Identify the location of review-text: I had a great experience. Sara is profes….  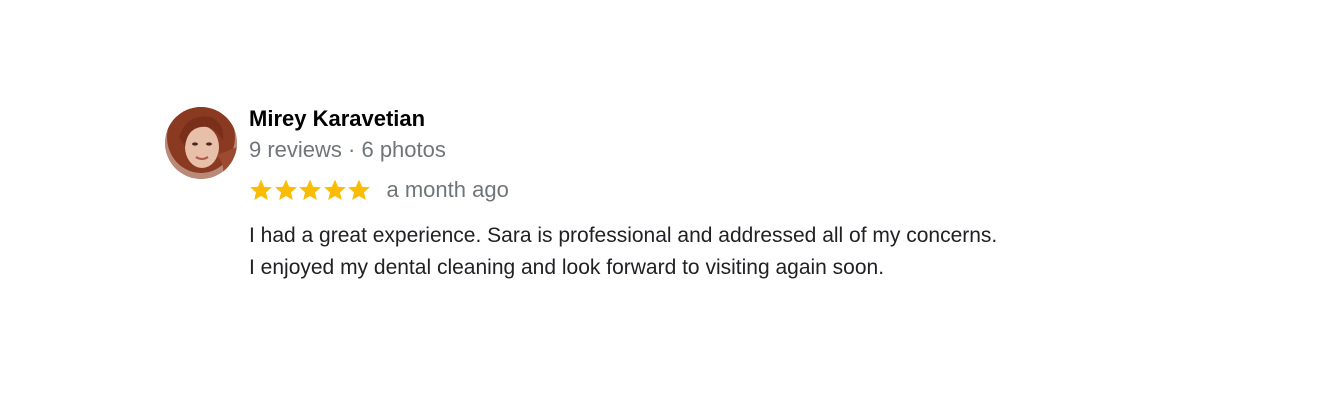
(699, 252).